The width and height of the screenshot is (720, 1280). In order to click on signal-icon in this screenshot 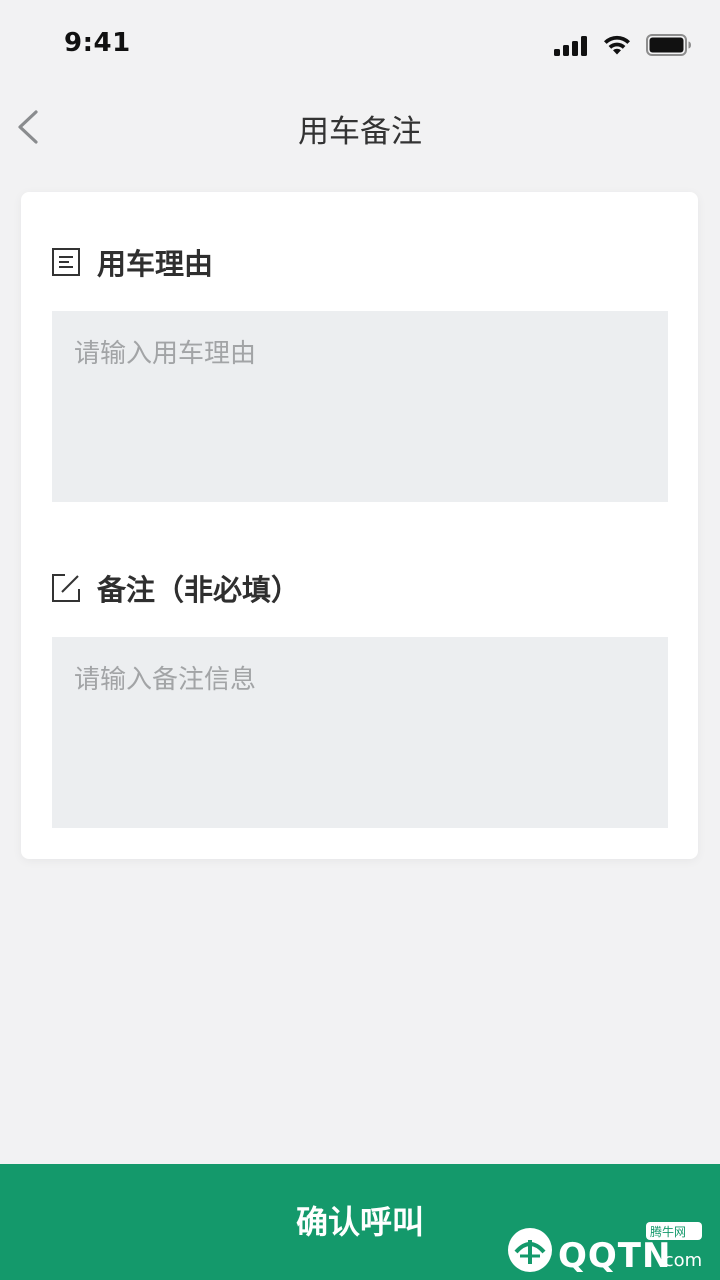, I will do `click(571, 45)`.